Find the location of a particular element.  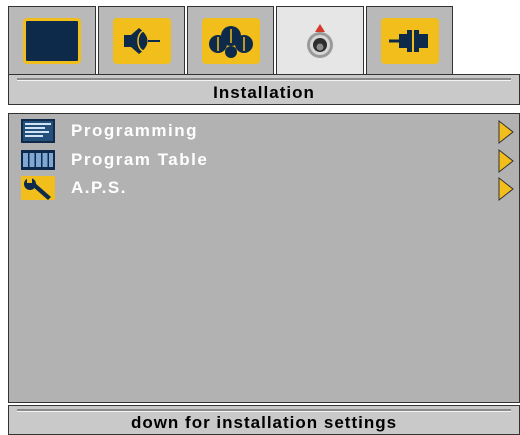

tab-features is located at coordinates (230, 40).